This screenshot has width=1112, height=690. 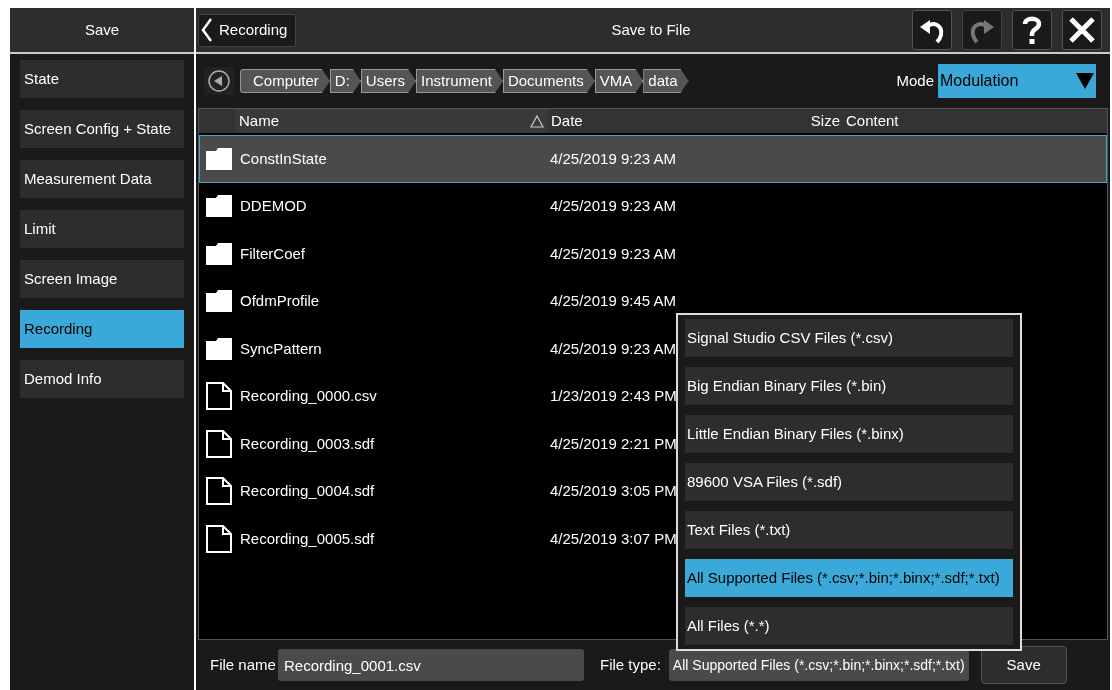 What do you see at coordinates (431, 665) in the screenshot?
I see `file-name-field: Recording_0001.csv` at bounding box center [431, 665].